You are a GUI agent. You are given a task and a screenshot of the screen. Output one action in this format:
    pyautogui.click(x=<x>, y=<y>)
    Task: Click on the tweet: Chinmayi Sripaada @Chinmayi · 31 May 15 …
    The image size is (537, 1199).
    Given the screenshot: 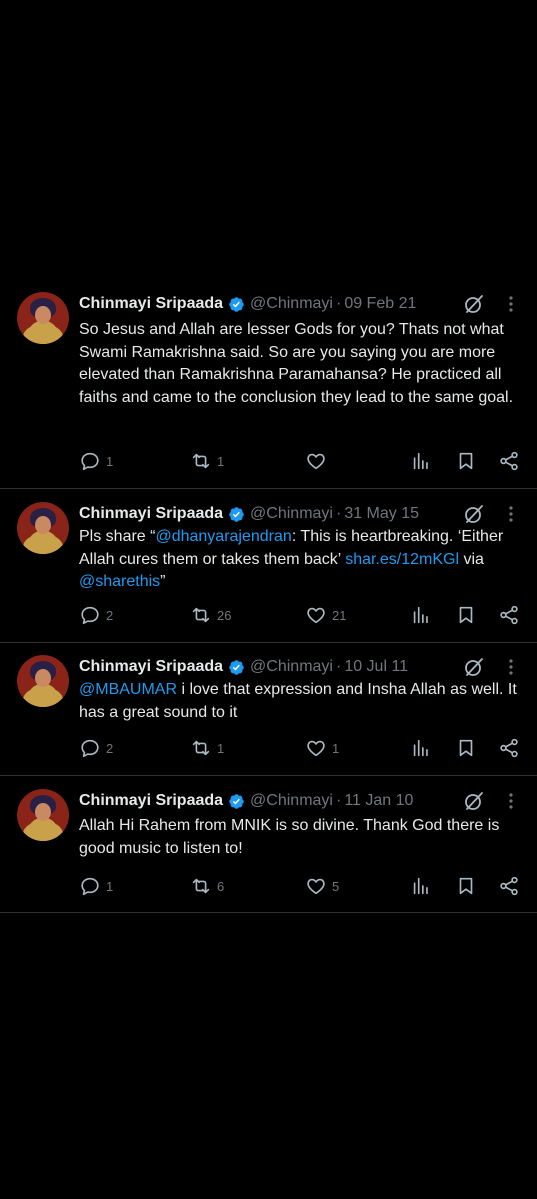 What is the action you would take?
    pyautogui.click(x=268, y=572)
    